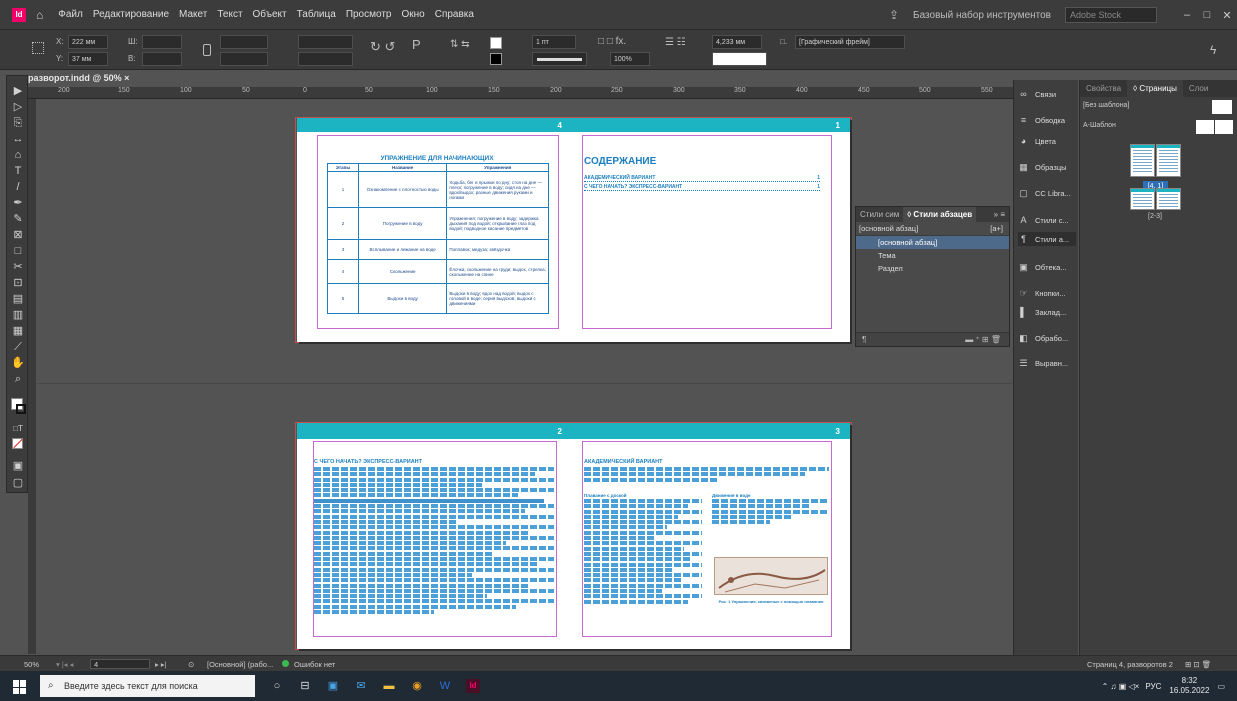 The width and height of the screenshot is (1237, 701). I want to click on reference-point-icon, so click(38, 48).